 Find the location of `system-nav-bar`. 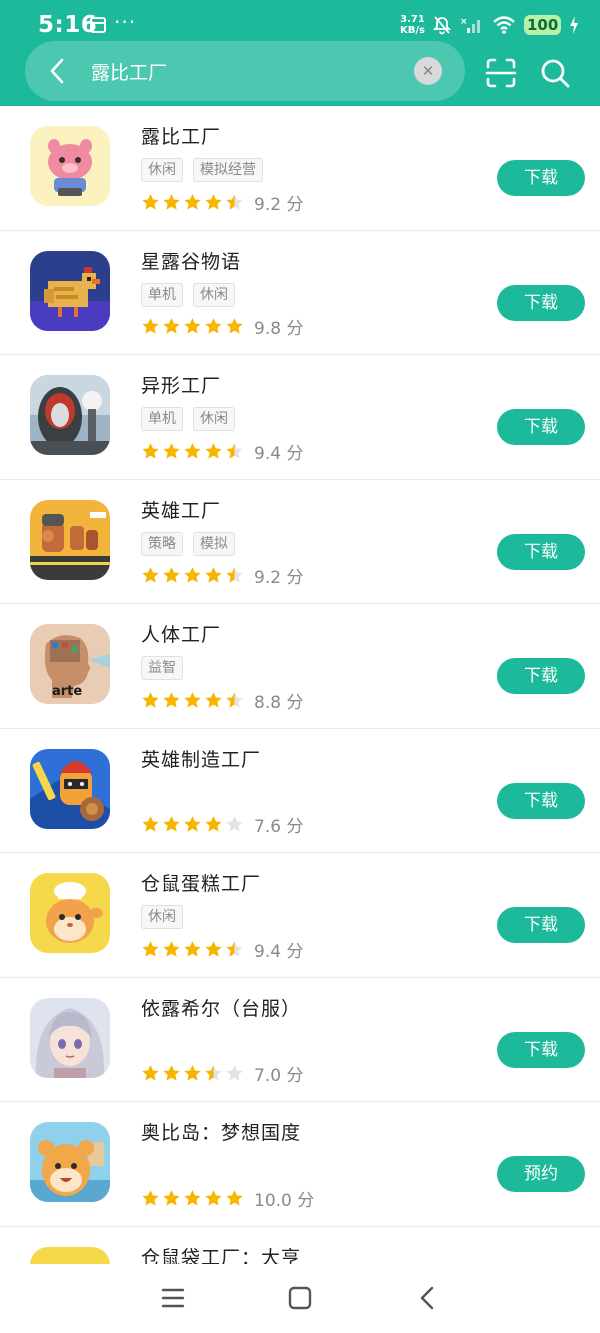

system-nav-bar is located at coordinates (300, 1298).